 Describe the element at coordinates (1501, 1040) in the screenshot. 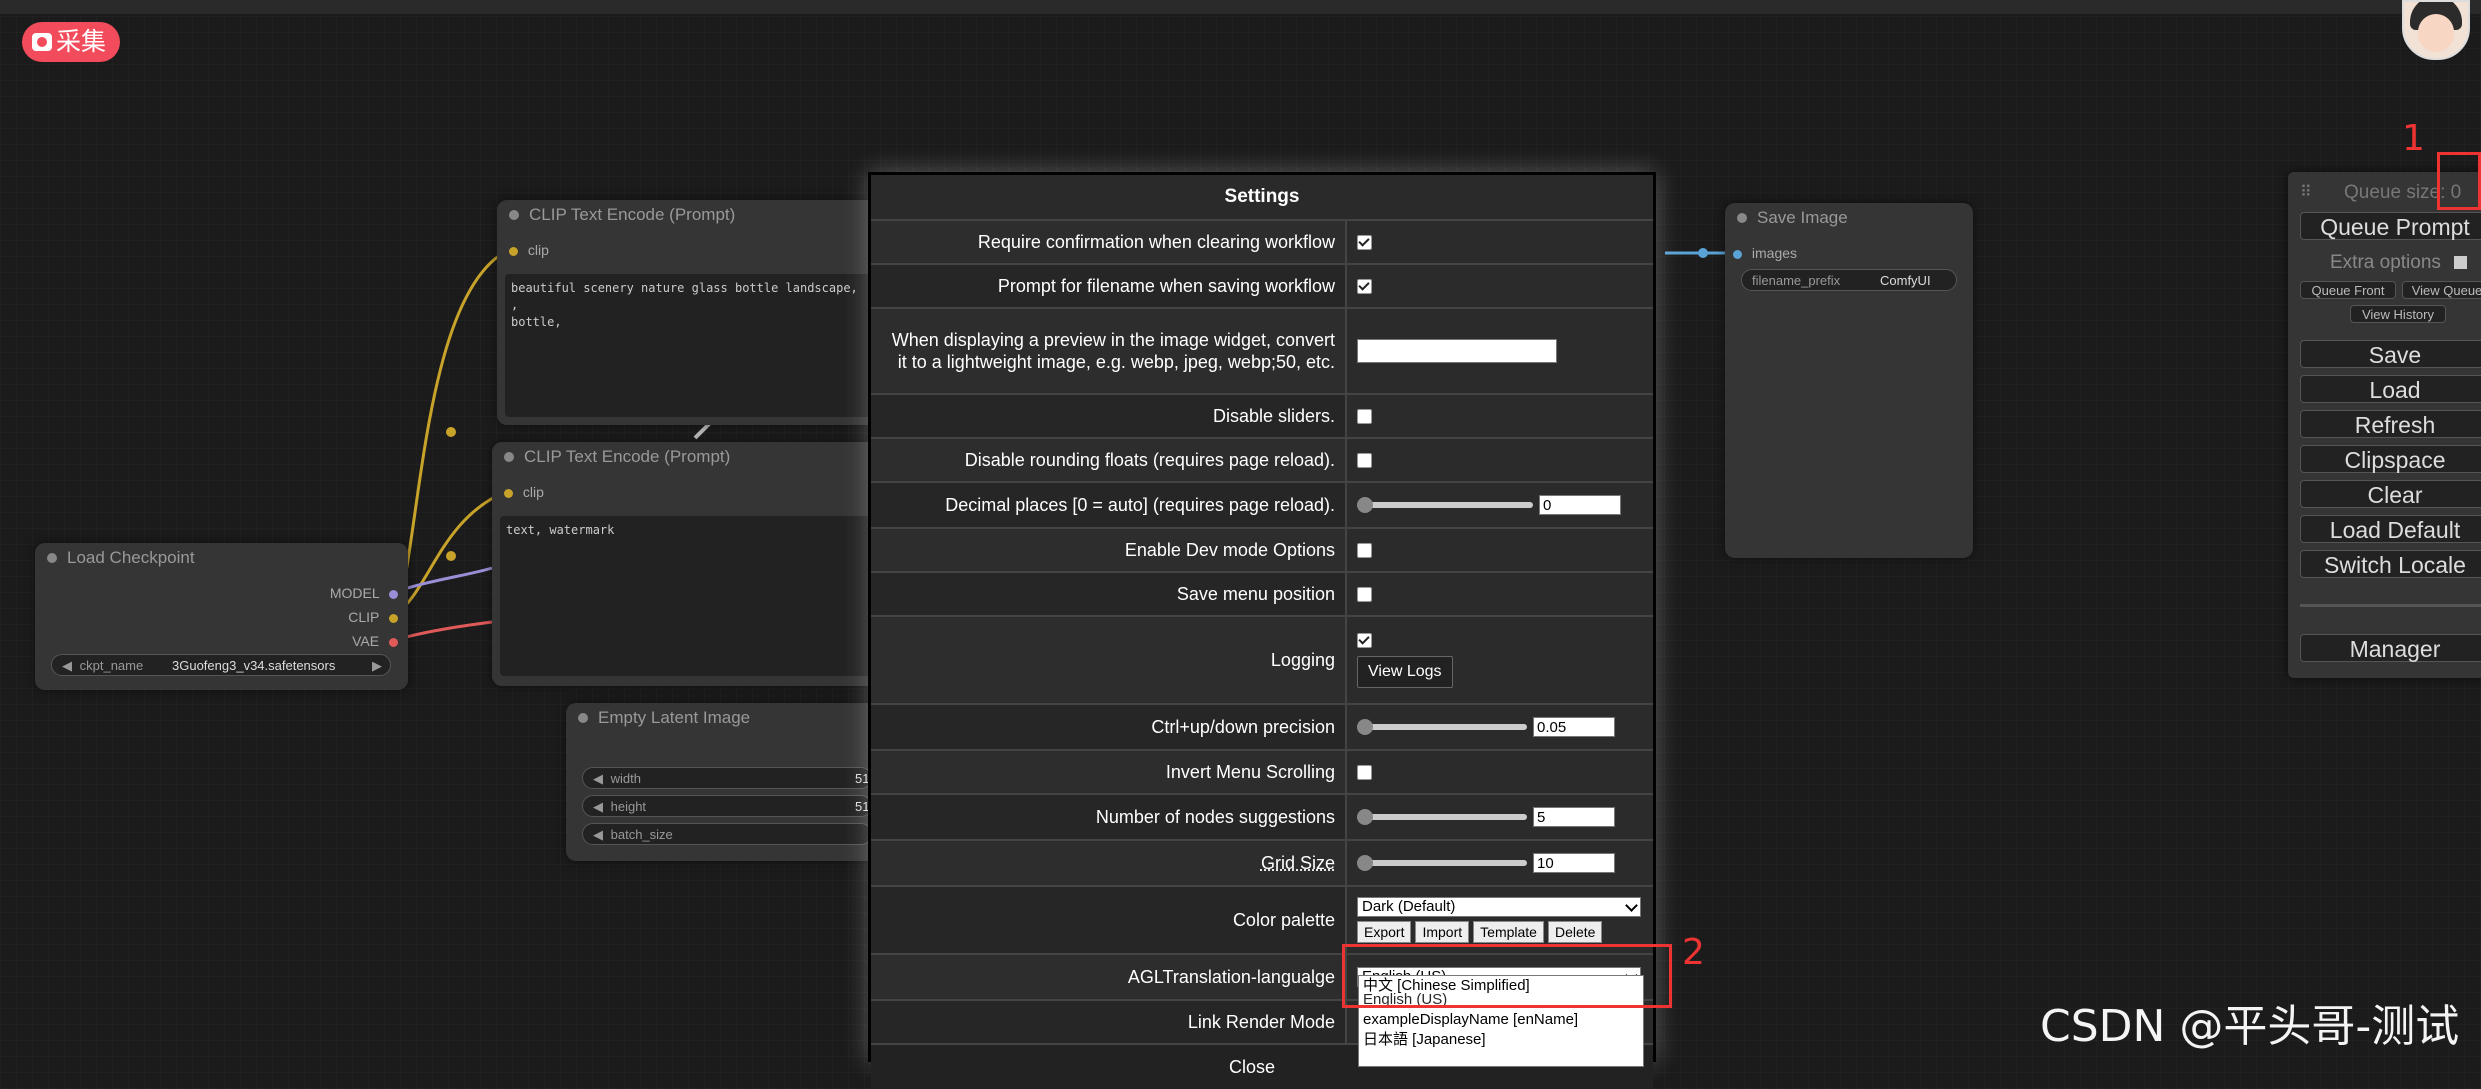

I see `language-option: 日本語 [Japanese]` at that location.